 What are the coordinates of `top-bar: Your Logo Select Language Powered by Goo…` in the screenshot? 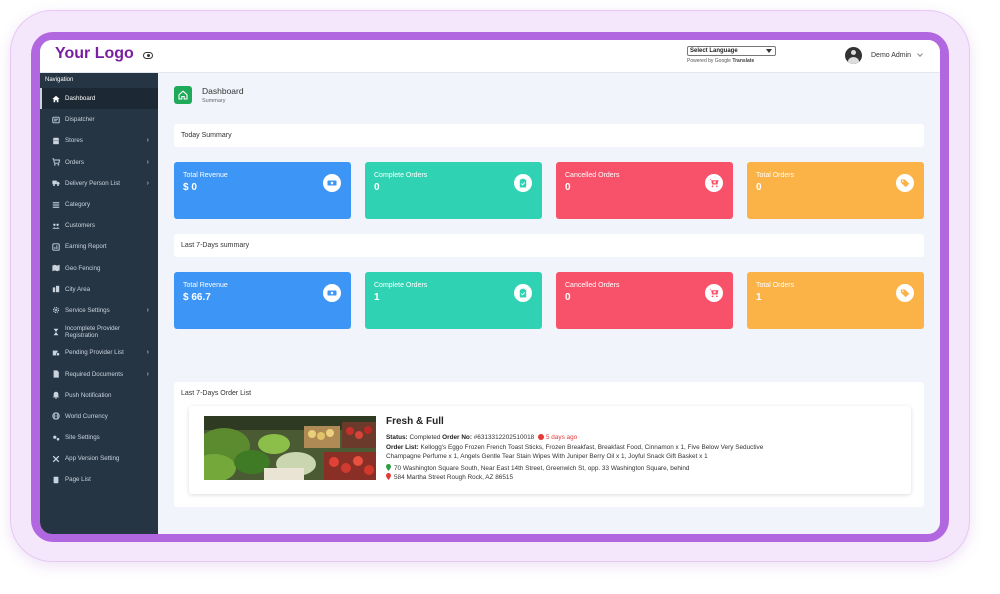 It's located at (490, 56).